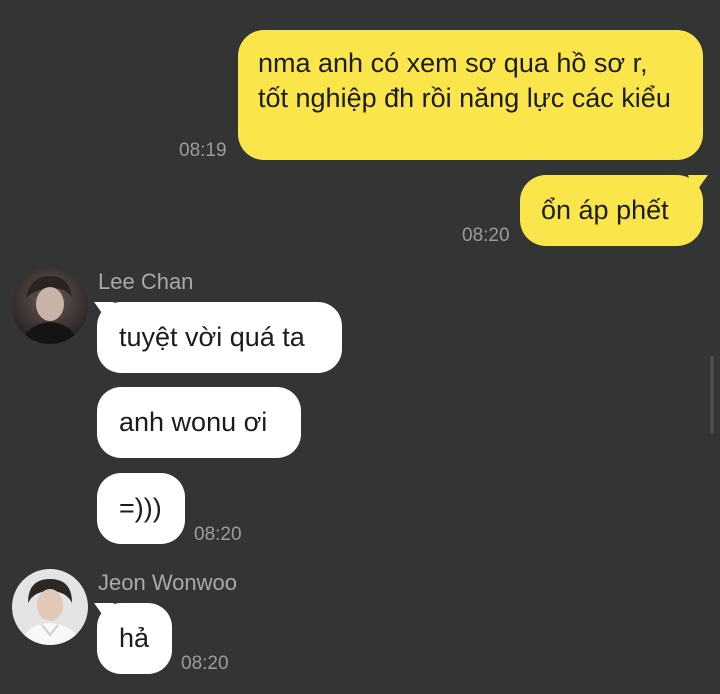 This screenshot has width=720, height=694. I want to click on message-text: tuyệt vời quá ta, so click(212, 337).